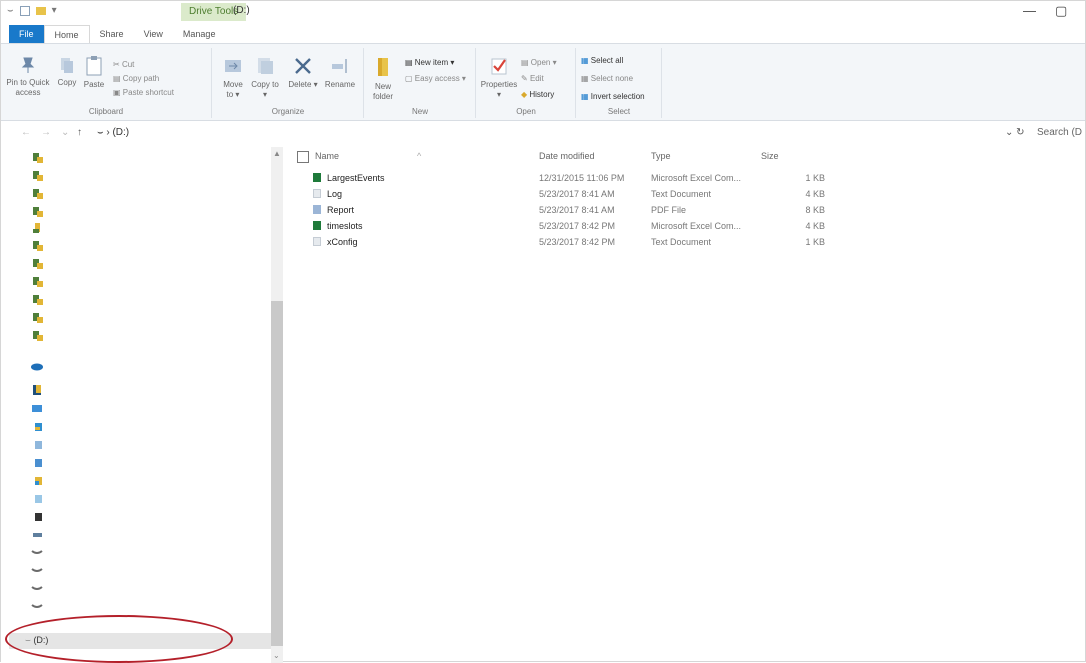  What do you see at coordinates (37, 535) in the screenshot?
I see `local-disk-icon` at bounding box center [37, 535].